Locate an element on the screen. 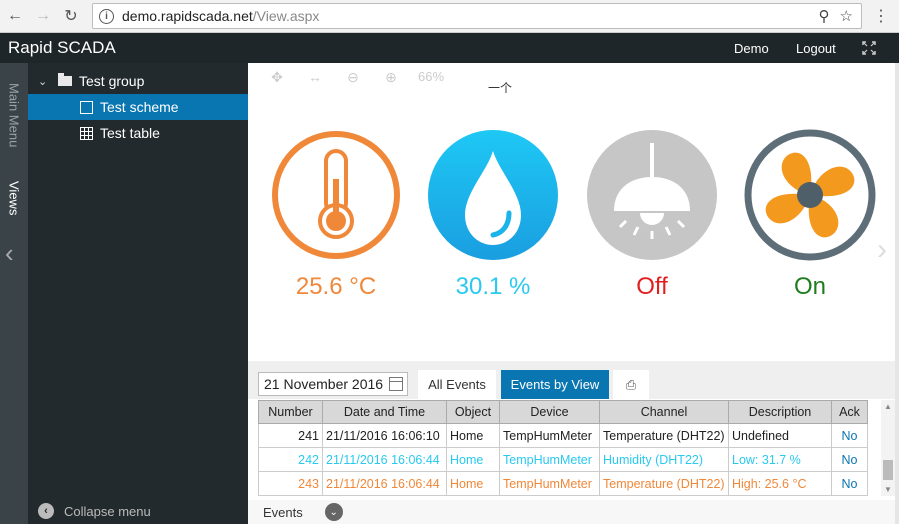  browser-menu-icon: ⋮ is located at coordinates (881, 16).